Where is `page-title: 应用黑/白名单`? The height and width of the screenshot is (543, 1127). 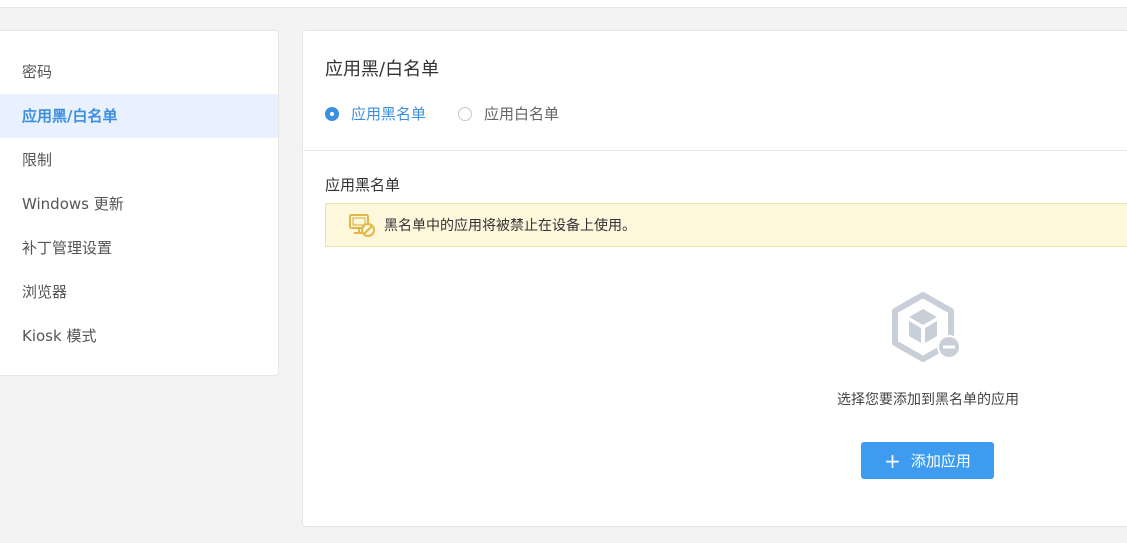 page-title: 应用黑/白名单 is located at coordinates (382, 69).